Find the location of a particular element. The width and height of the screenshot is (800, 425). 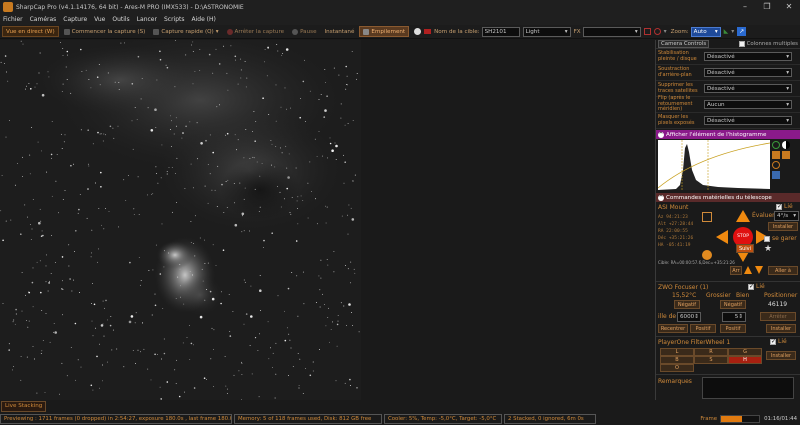

target-circle-icon is located at coordinates (418, 31).